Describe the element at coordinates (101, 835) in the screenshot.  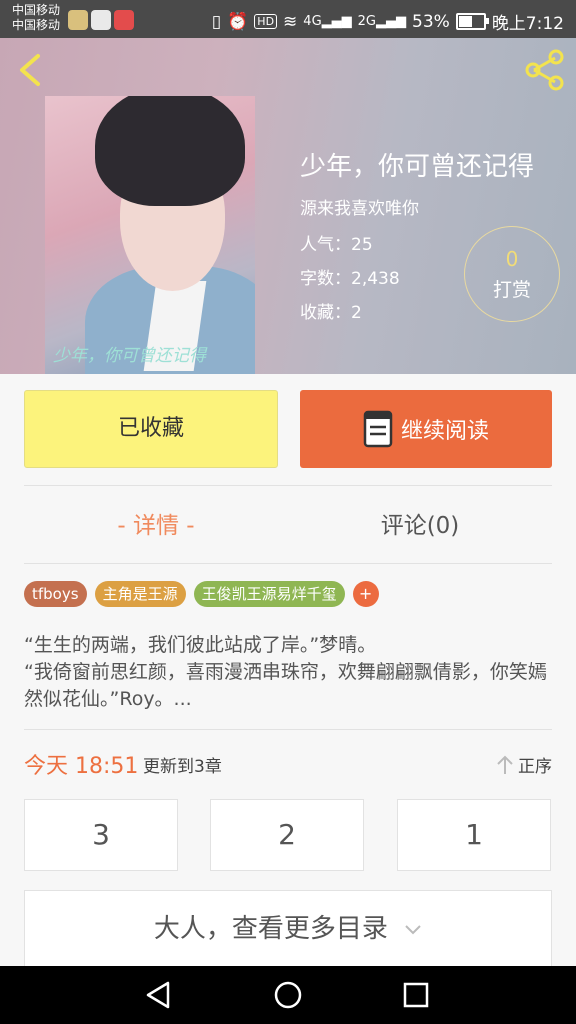
I see `chapter-button: 3` at that location.